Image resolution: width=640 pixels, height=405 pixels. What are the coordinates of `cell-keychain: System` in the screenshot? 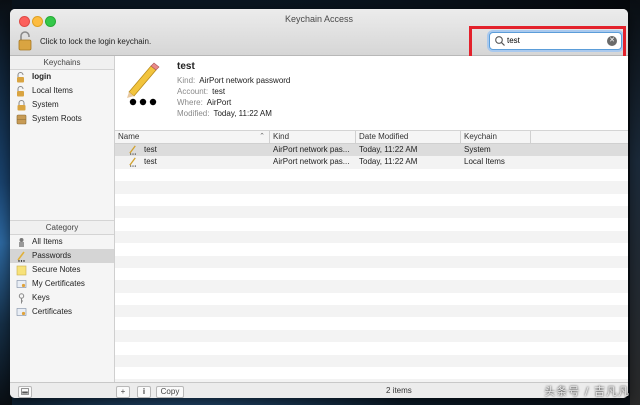 It's located at (477, 149).